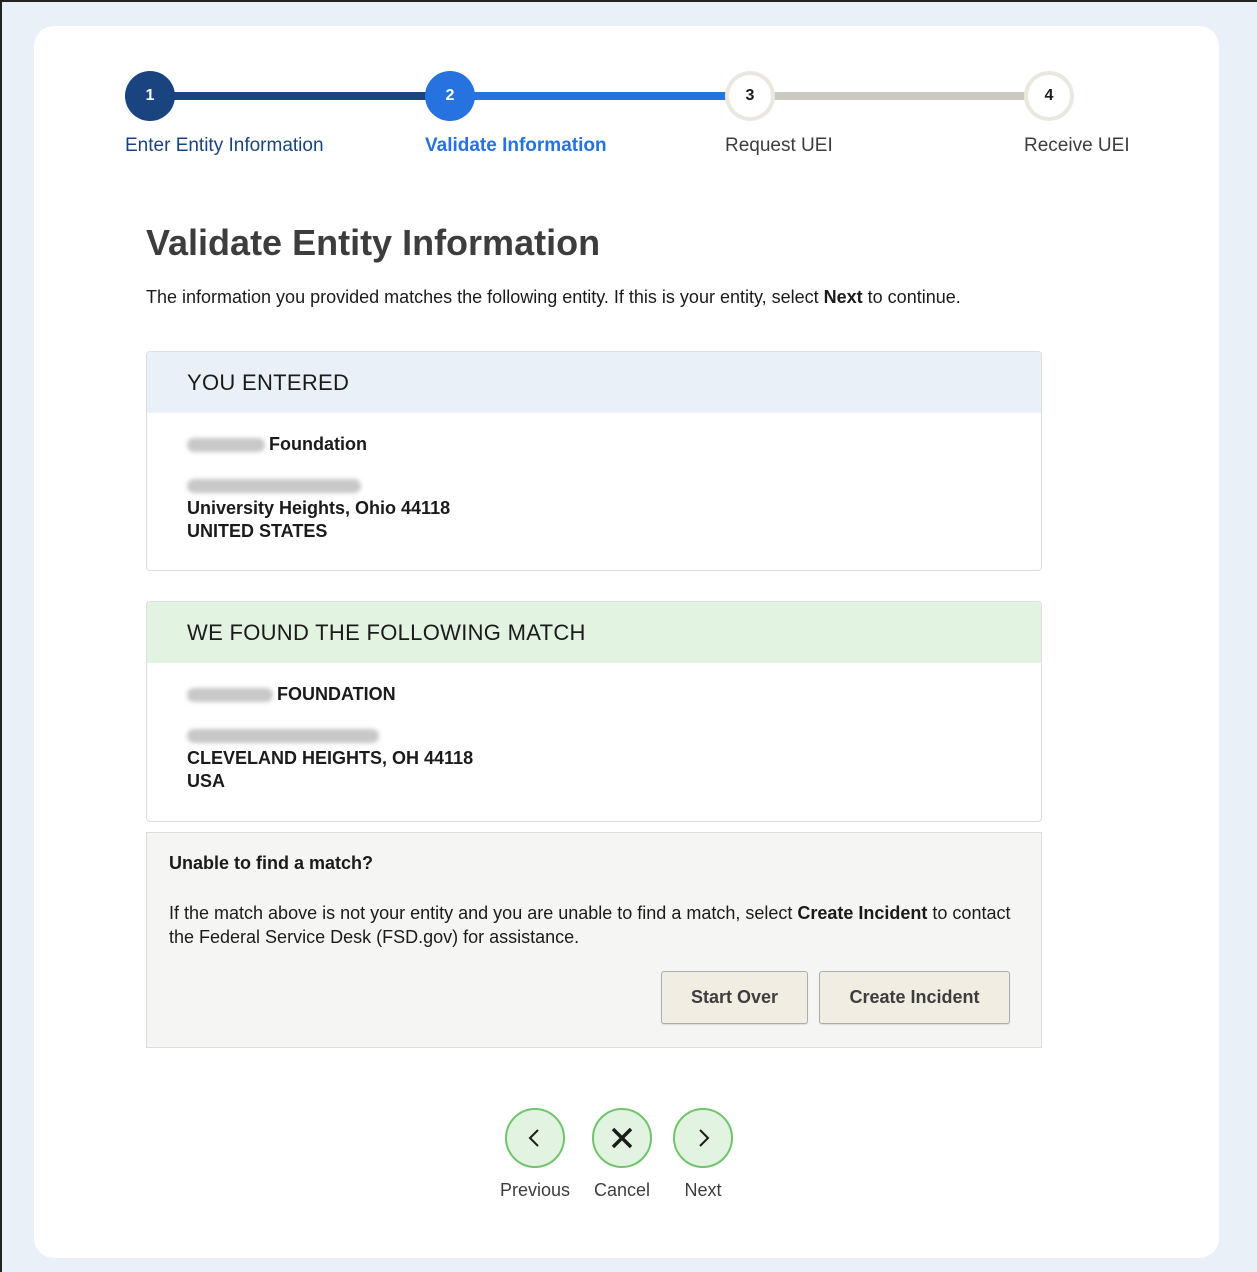 This screenshot has height=1272, width=1257. What do you see at coordinates (1049, 96) in the screenshot?
I see `step-4-marker: 4` at bounding box center [1049, 96].